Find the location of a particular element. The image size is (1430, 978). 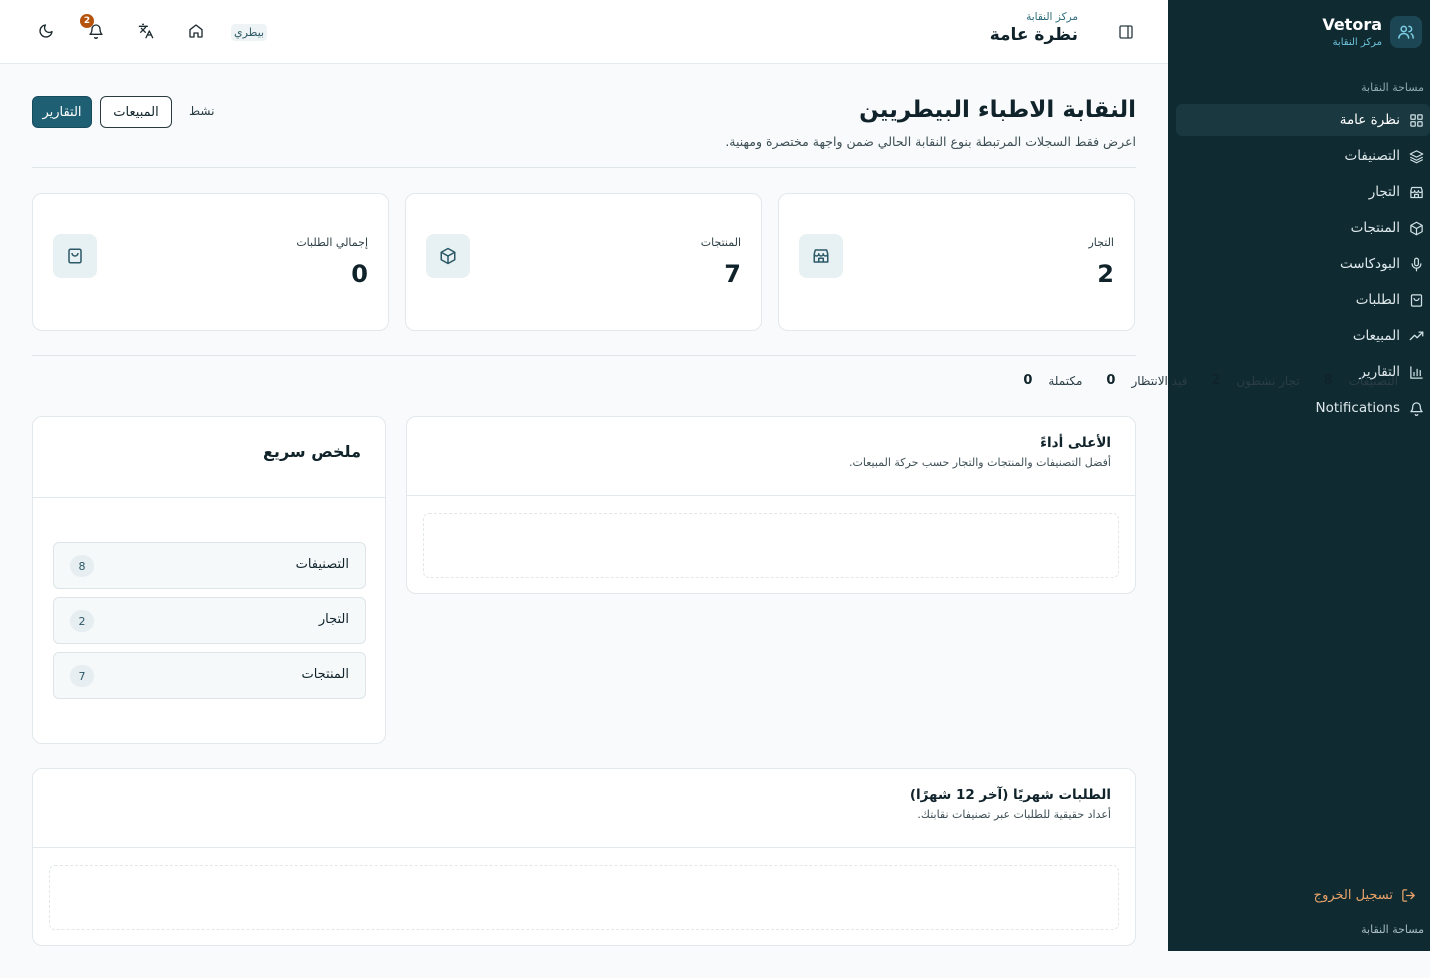

summary-row-merchants: التجار 2 is located at coordinates (209, 620).